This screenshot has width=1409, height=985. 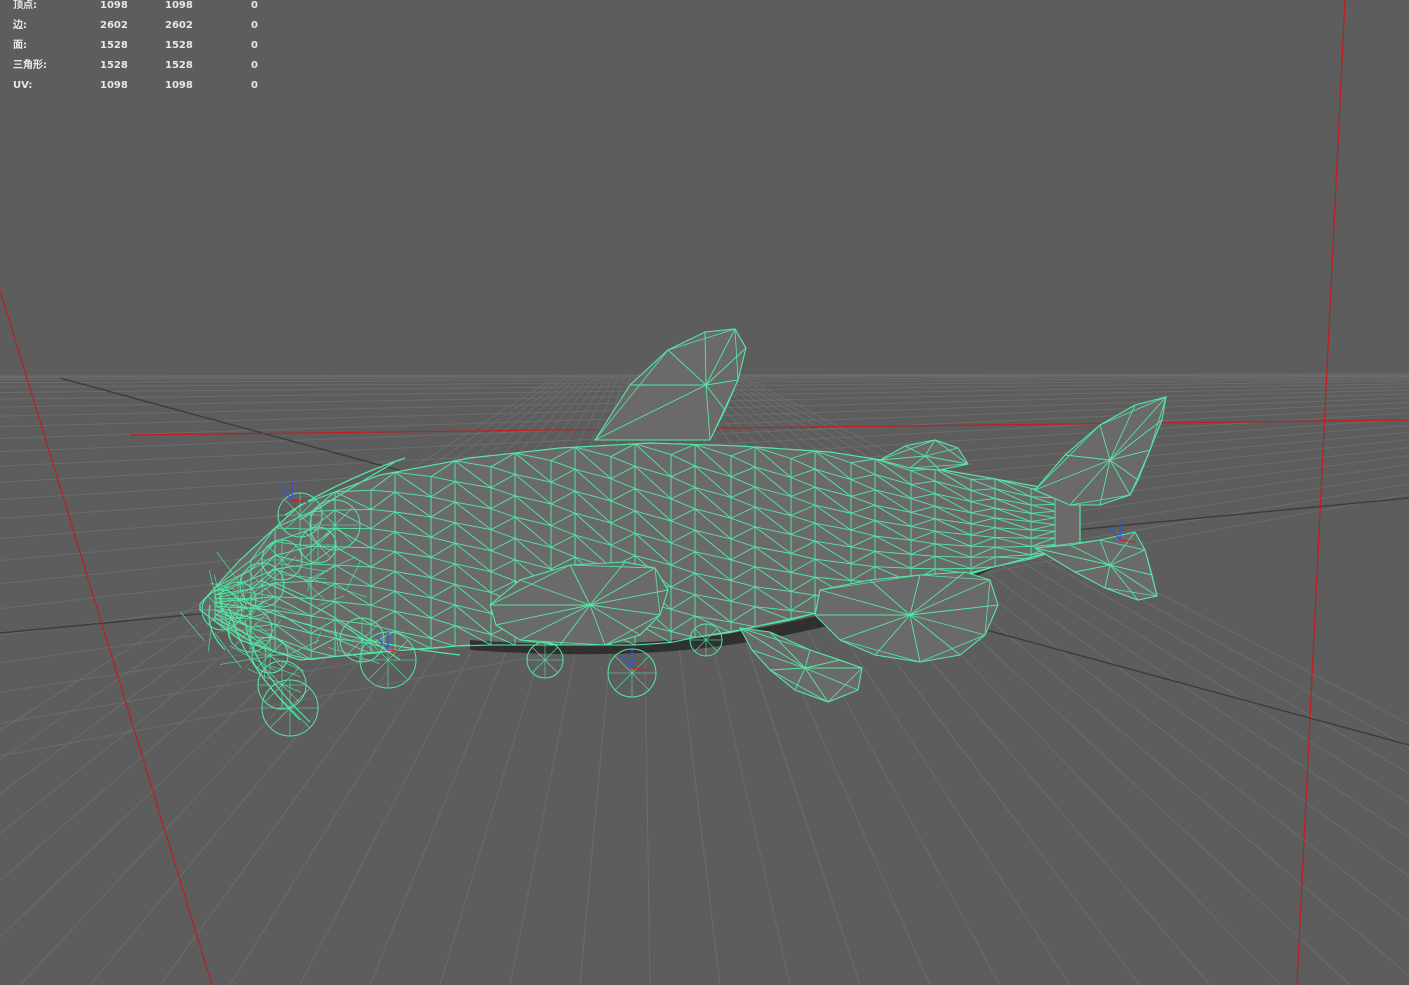 What do you see at coordinates (22, 86) in the screenshot?
I see `hud-label: UV:` at bounding box center [22, 86].